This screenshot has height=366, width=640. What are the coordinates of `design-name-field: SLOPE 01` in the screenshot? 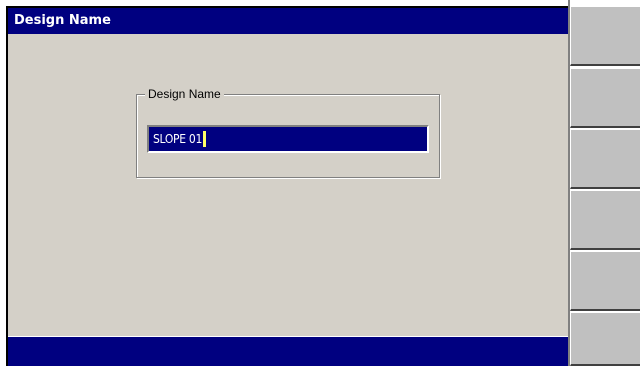 It's located at (288, 139).